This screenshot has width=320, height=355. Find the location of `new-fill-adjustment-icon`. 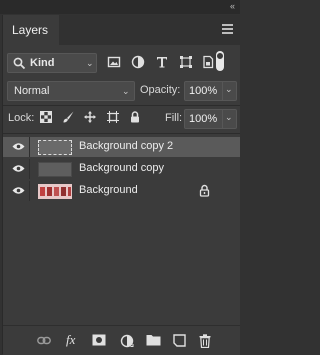

new-fill-adjustment-icon is located at coordinates (127, 341).